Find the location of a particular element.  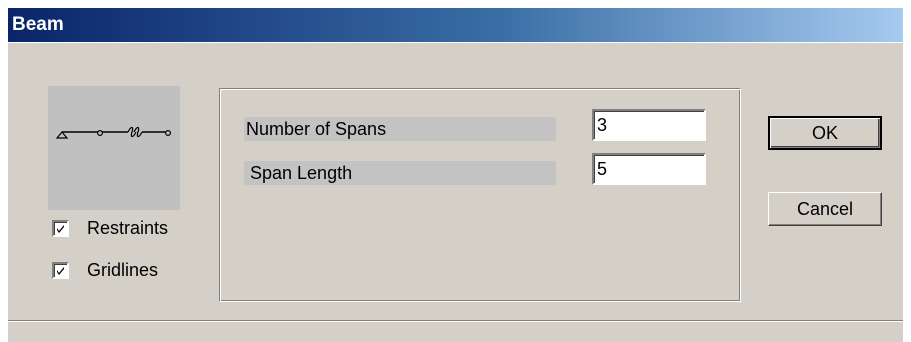

restraints-option: Restraints is located at coordinates (110, 228).